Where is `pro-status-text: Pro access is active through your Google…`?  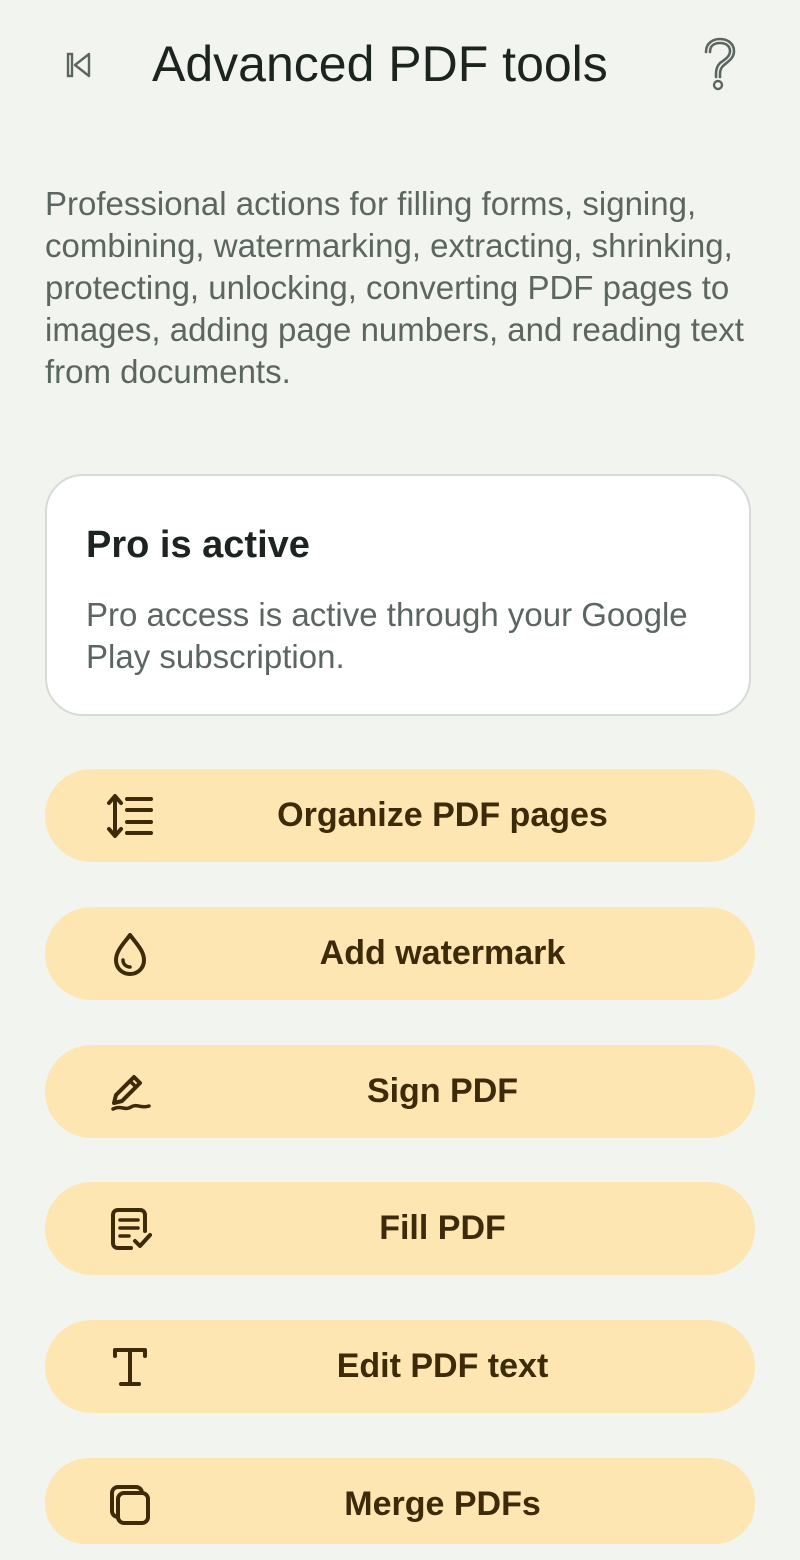
pro-status-text: Pro access is active through your Google… is located at coordinates (387, 635).